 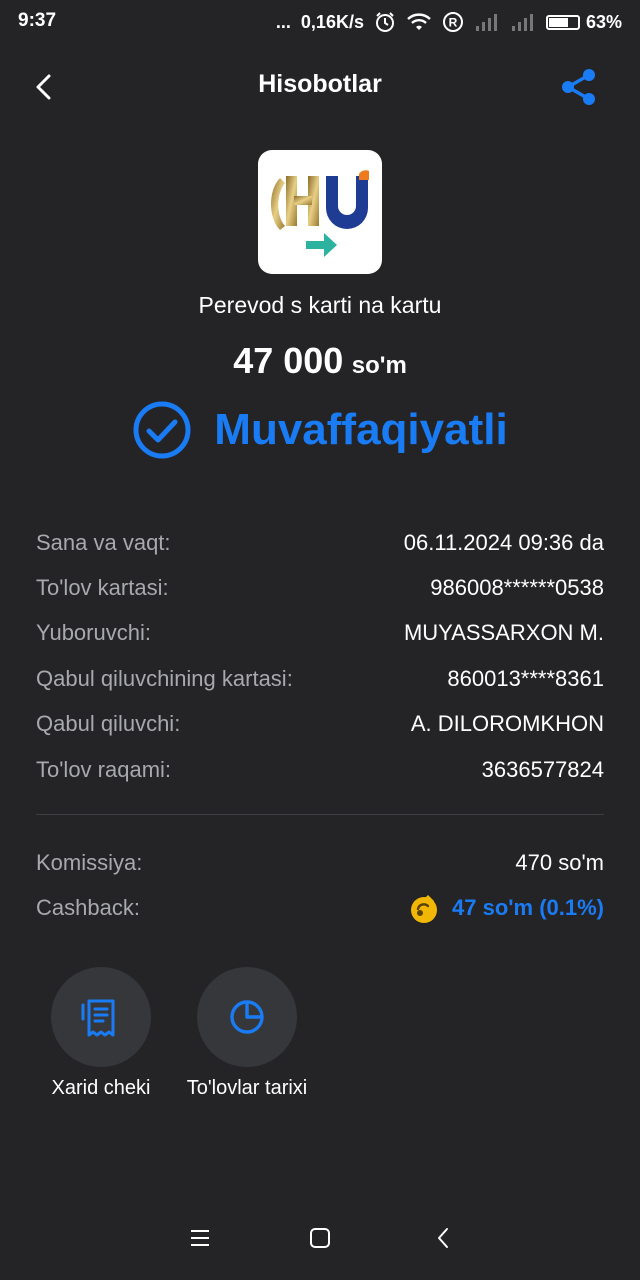 I want to click on pie-chart-icon, so click(x=247, y=1017).